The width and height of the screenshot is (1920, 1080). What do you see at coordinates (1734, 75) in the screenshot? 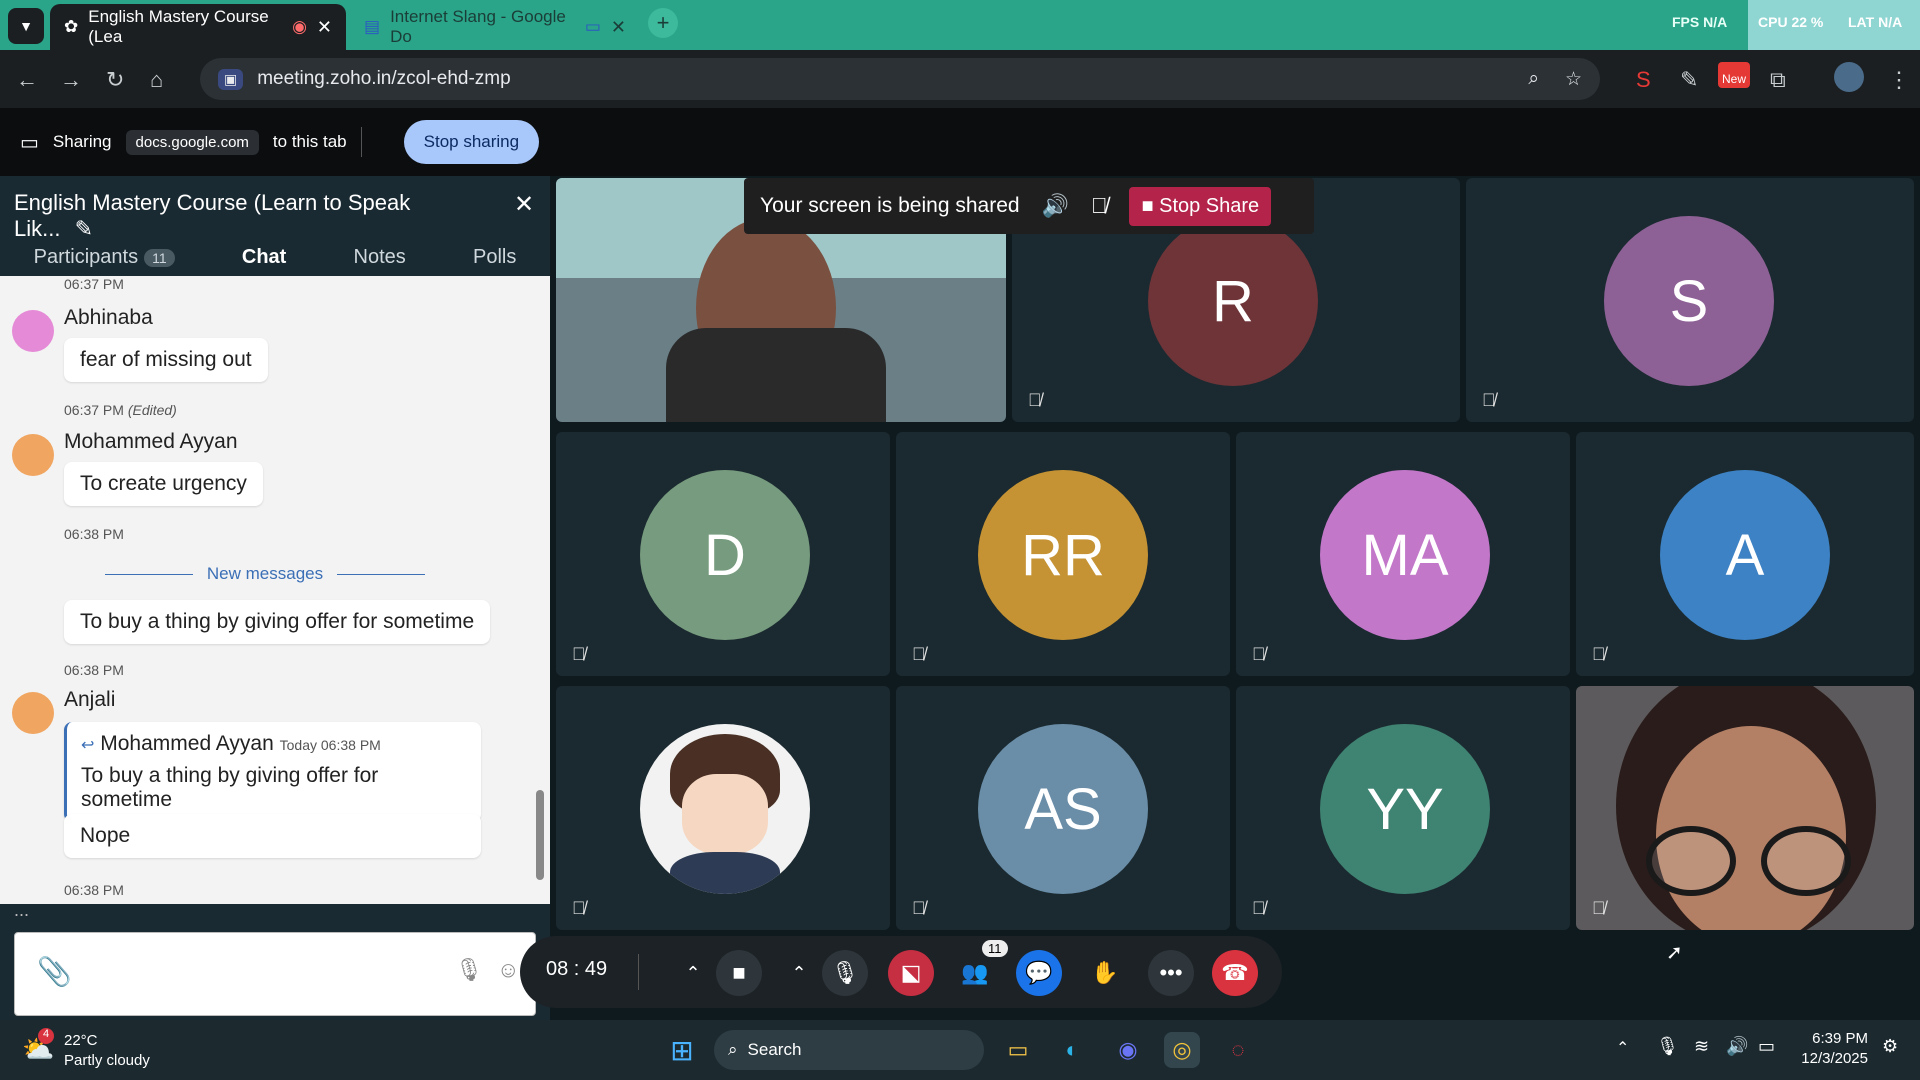
I see `extension-new-badge: New` at bounding box center [1734, 75].